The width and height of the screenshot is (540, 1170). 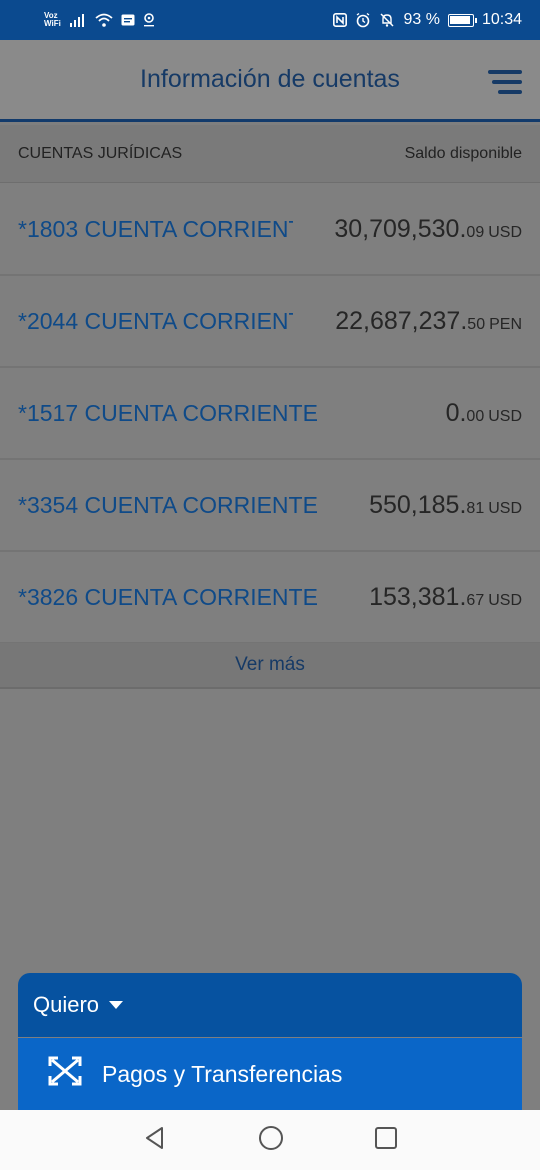 What do you see at coordinates (387, 20) in the screenshot?
I see `mute-bell-icon` at bounding box center [387, 20].